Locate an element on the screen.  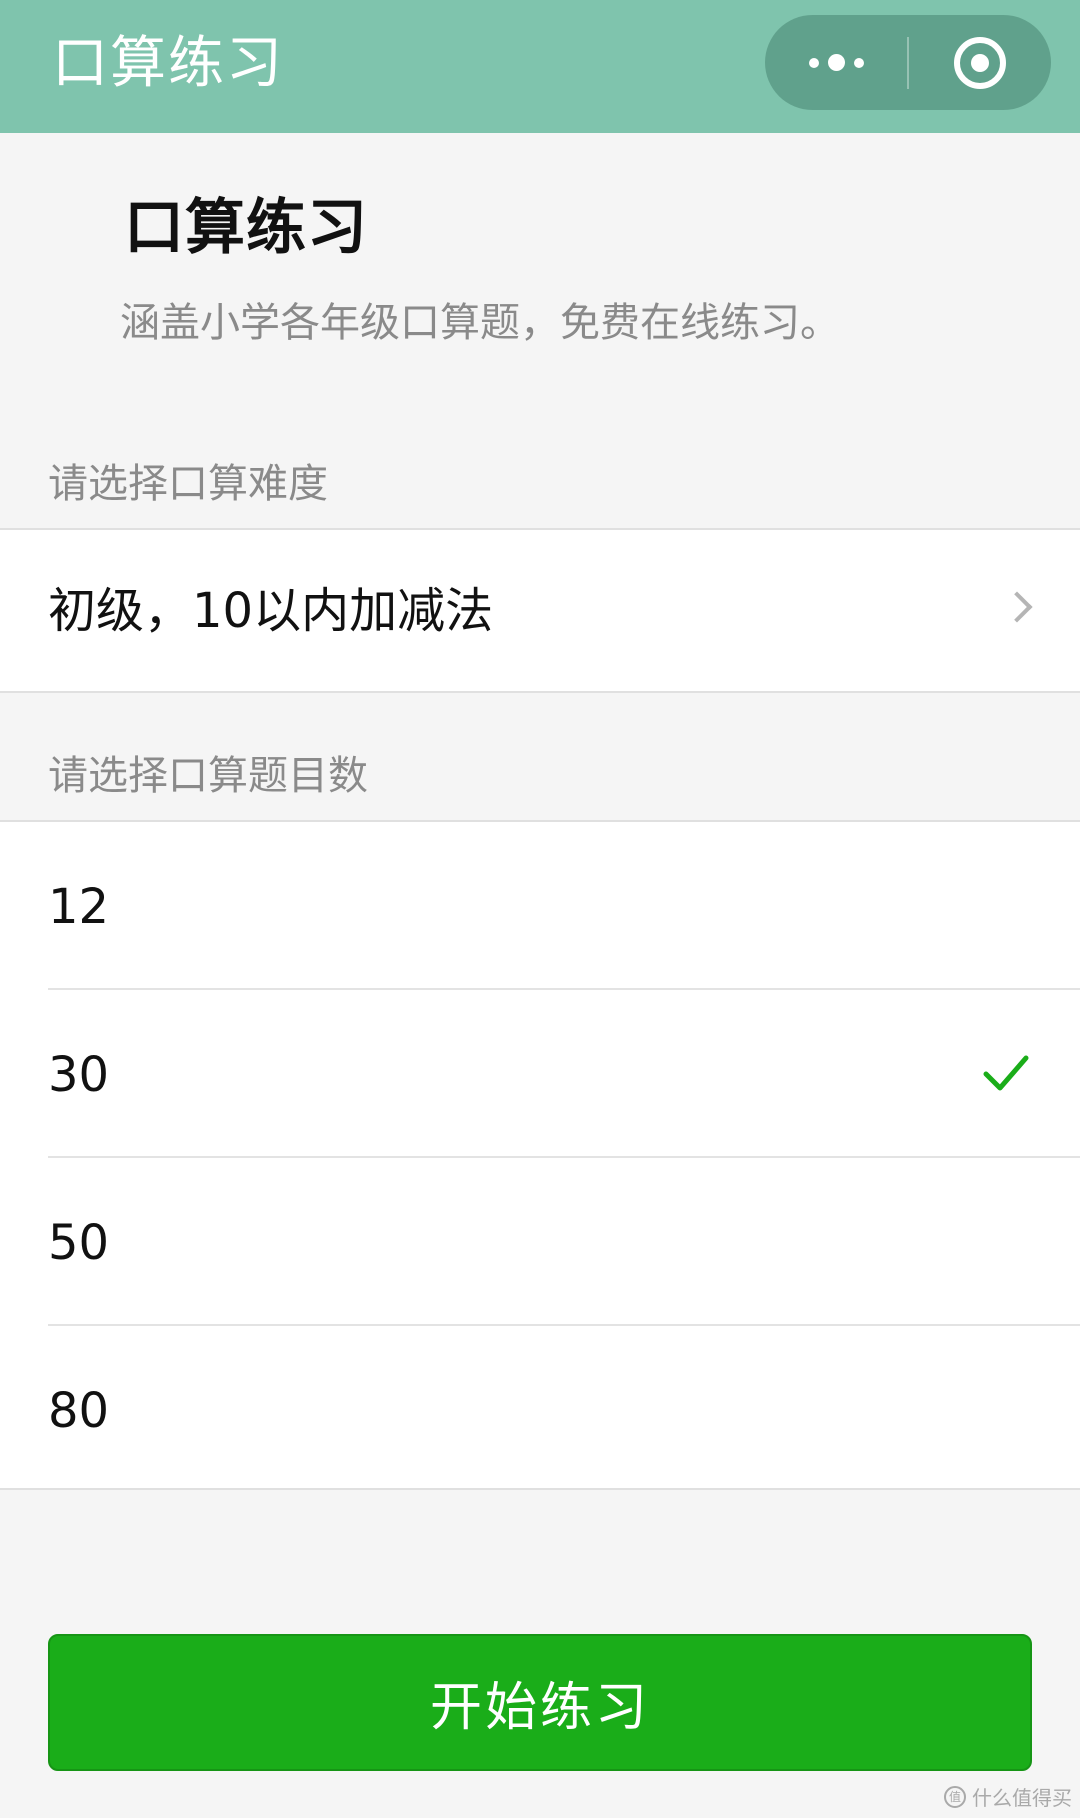
chevron-right-icon is located at coordinates (1017, 607).